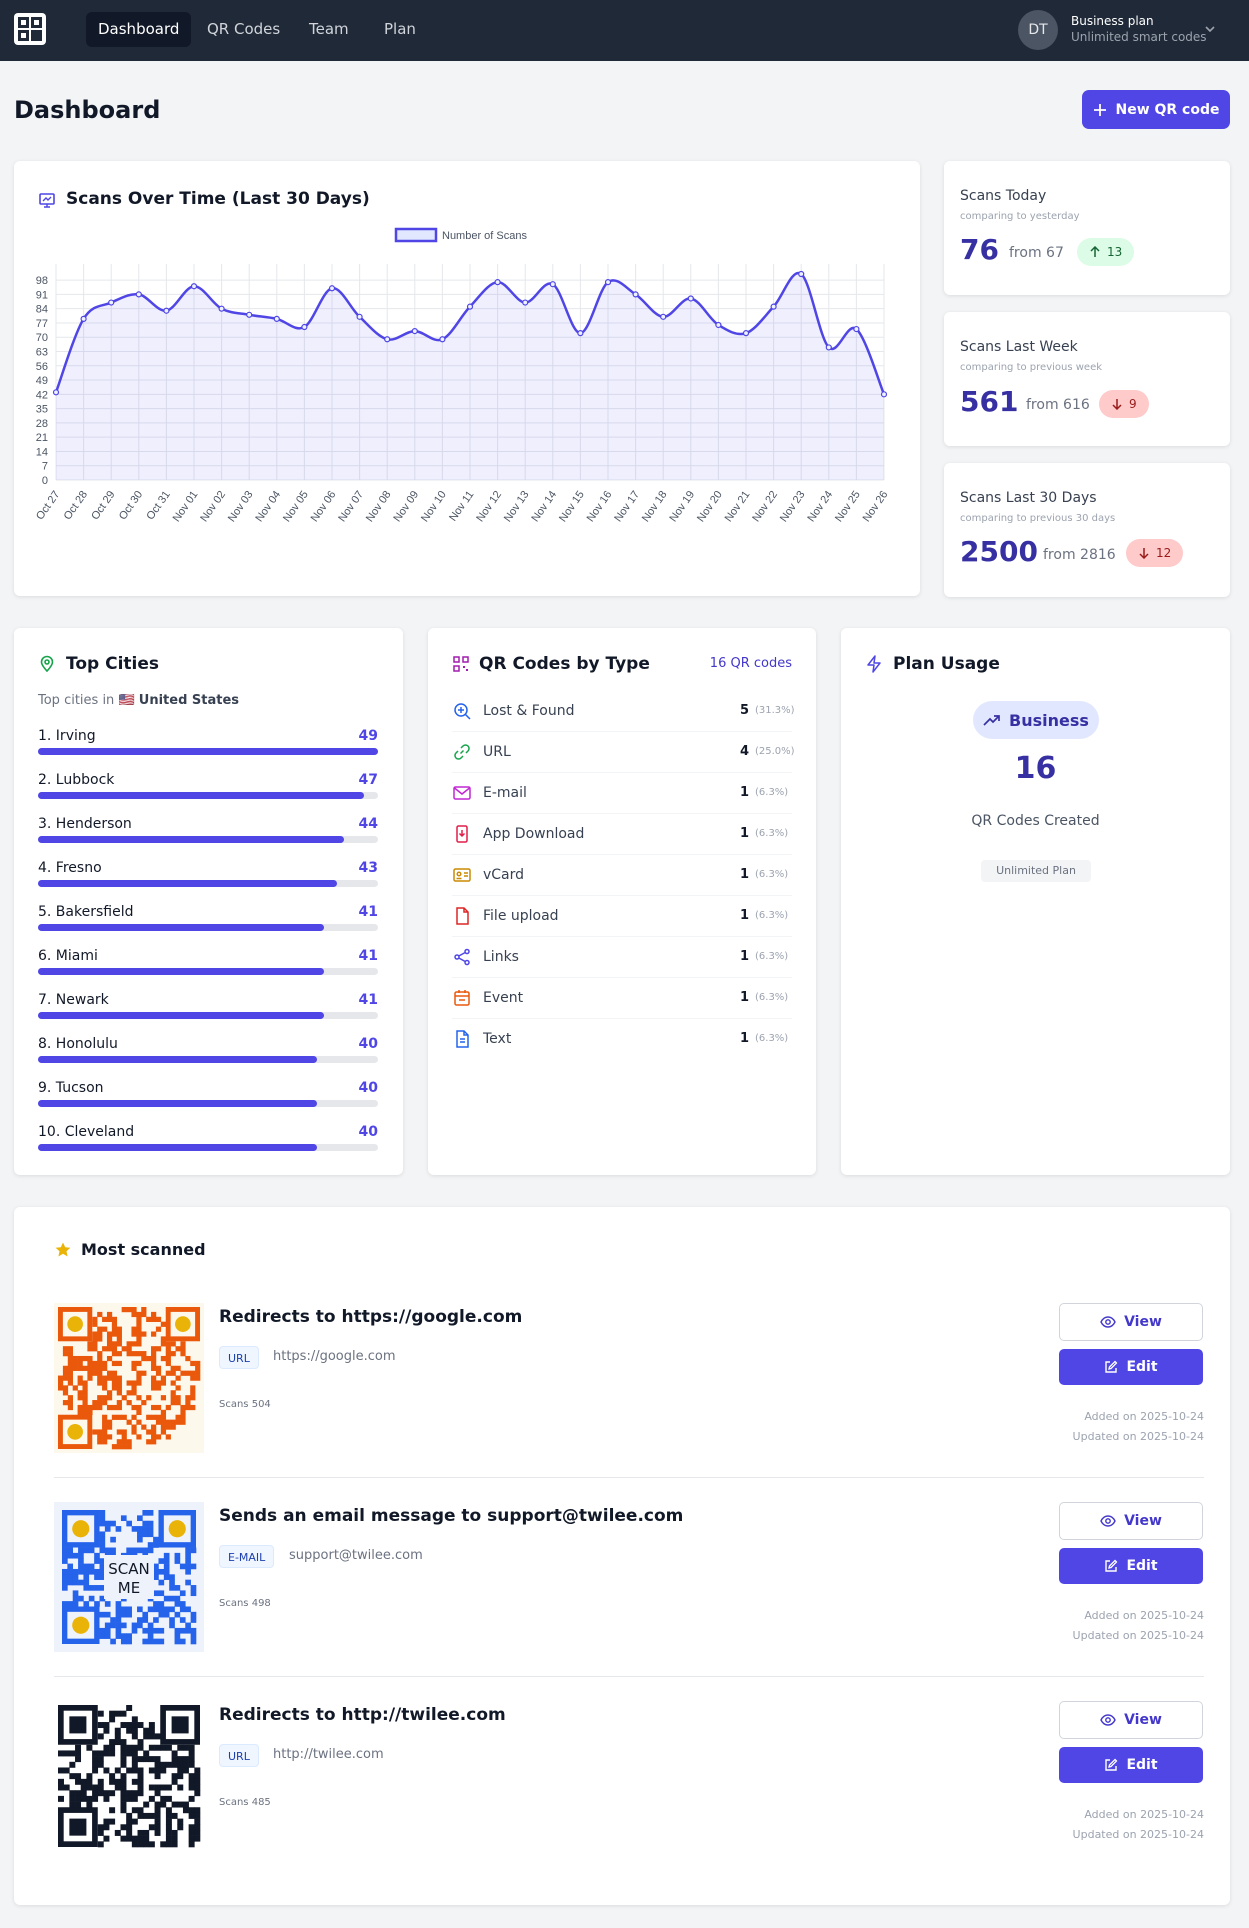  Describe the element at coordinates (30, 29) in the screenshot. I see `app-logo-icon` at that location.